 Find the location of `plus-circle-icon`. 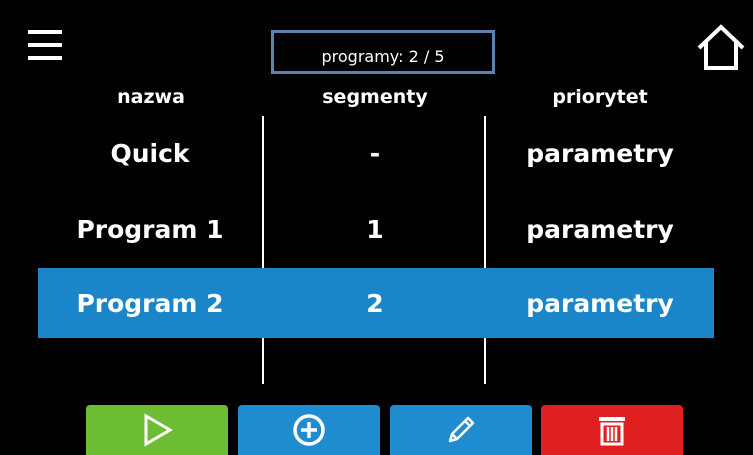

plus-circle-icon is located at coordinates (309, 430).